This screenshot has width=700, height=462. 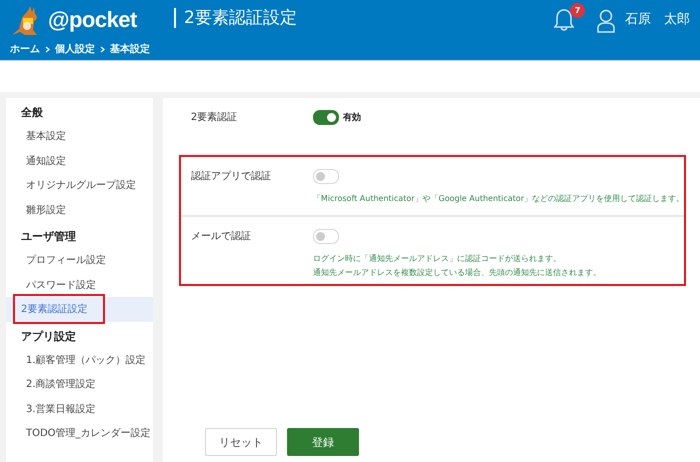 I want to click on highlight-frame: 2要素認証設定, so click(x=59, y=309).